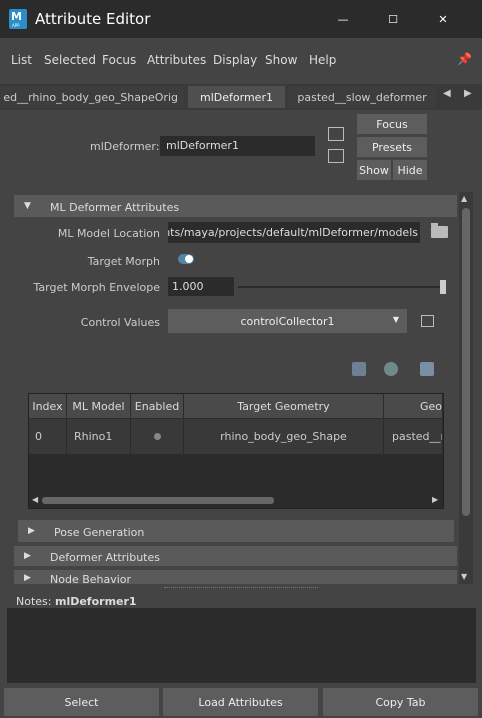 The width and height of the screenshot is (482, 718). Describe the element at coordinates (427, 321) in the screenshot. I see `control-connection-icon` at that location.